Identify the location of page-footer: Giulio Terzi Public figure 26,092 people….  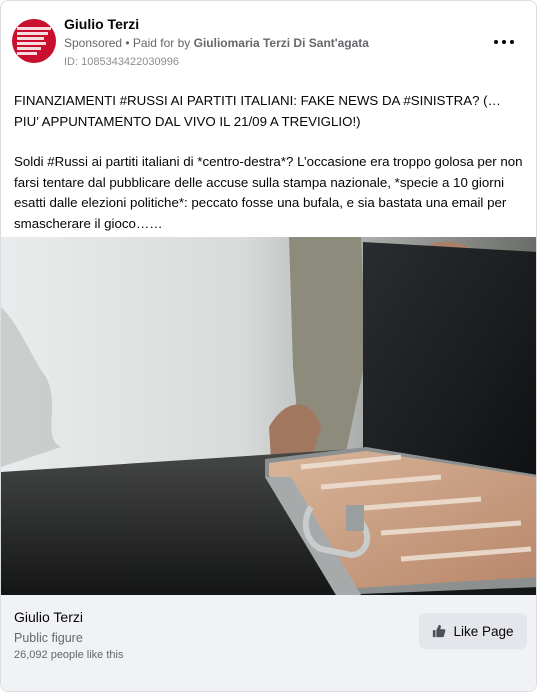
(268, 643).